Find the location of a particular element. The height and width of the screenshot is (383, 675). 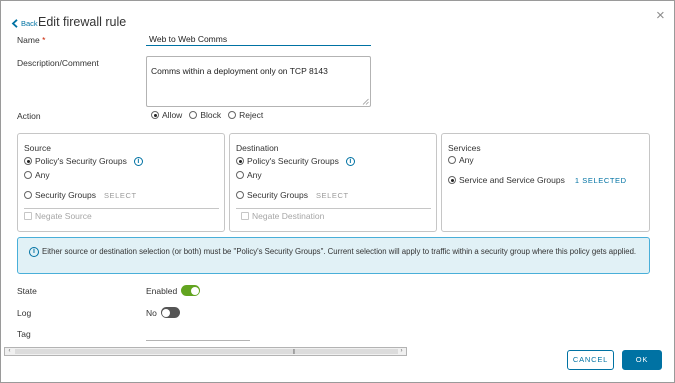

log-toggle is located at coordinates (170, 312).